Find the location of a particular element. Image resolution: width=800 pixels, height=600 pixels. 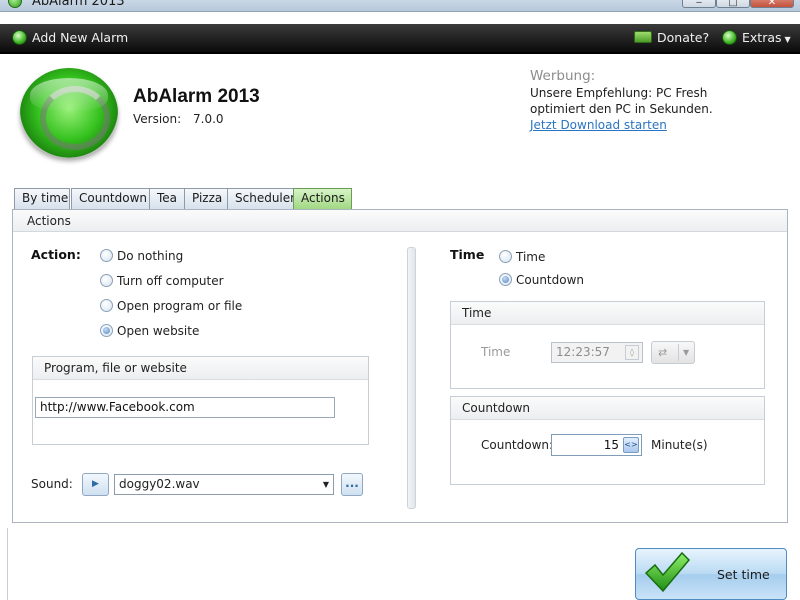

set-time-label: Set time is located at coordinates (743, 574).